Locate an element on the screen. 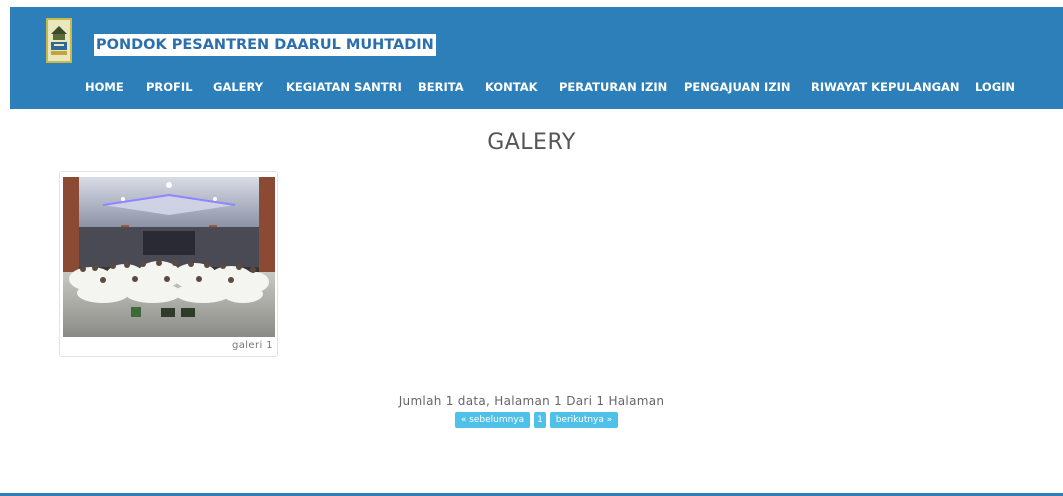 The width and height of the screenshot is (1063, 496). pagination-summary: Jumlah 1 data, Halaman 1 Dari 1 Halaman is located at coordinates (531, 401).